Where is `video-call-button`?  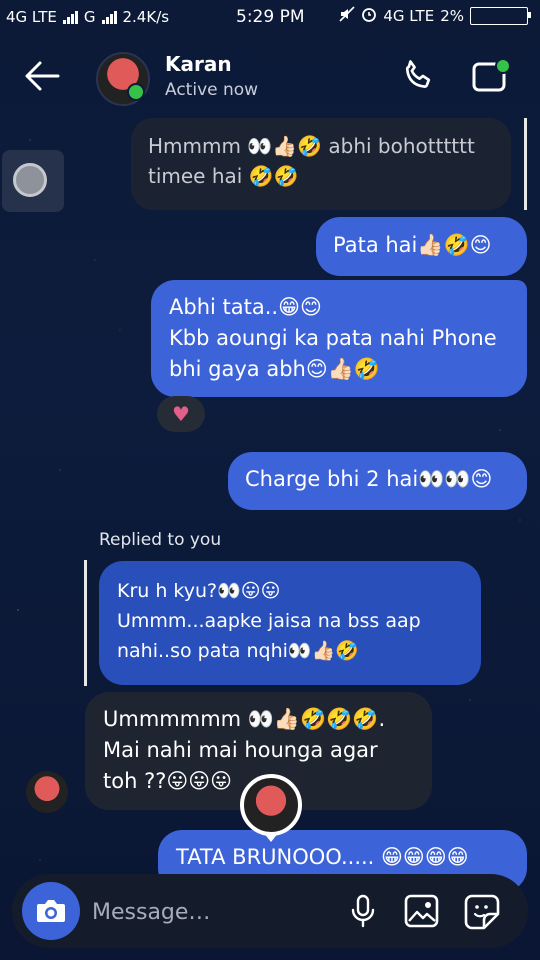
video-call-button is located at coordinates (492, 78).